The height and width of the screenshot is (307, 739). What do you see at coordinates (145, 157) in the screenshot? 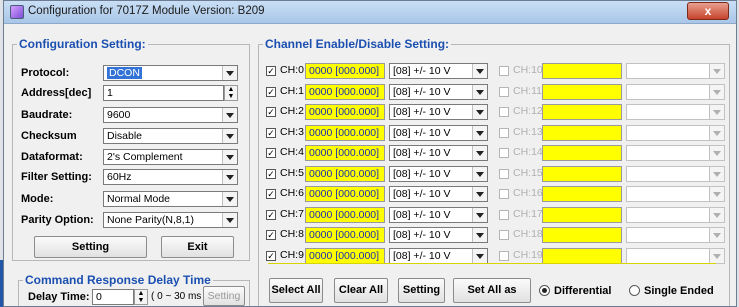
I see `dataformat-value: 2's Complement` at bounding box center [145, 157].